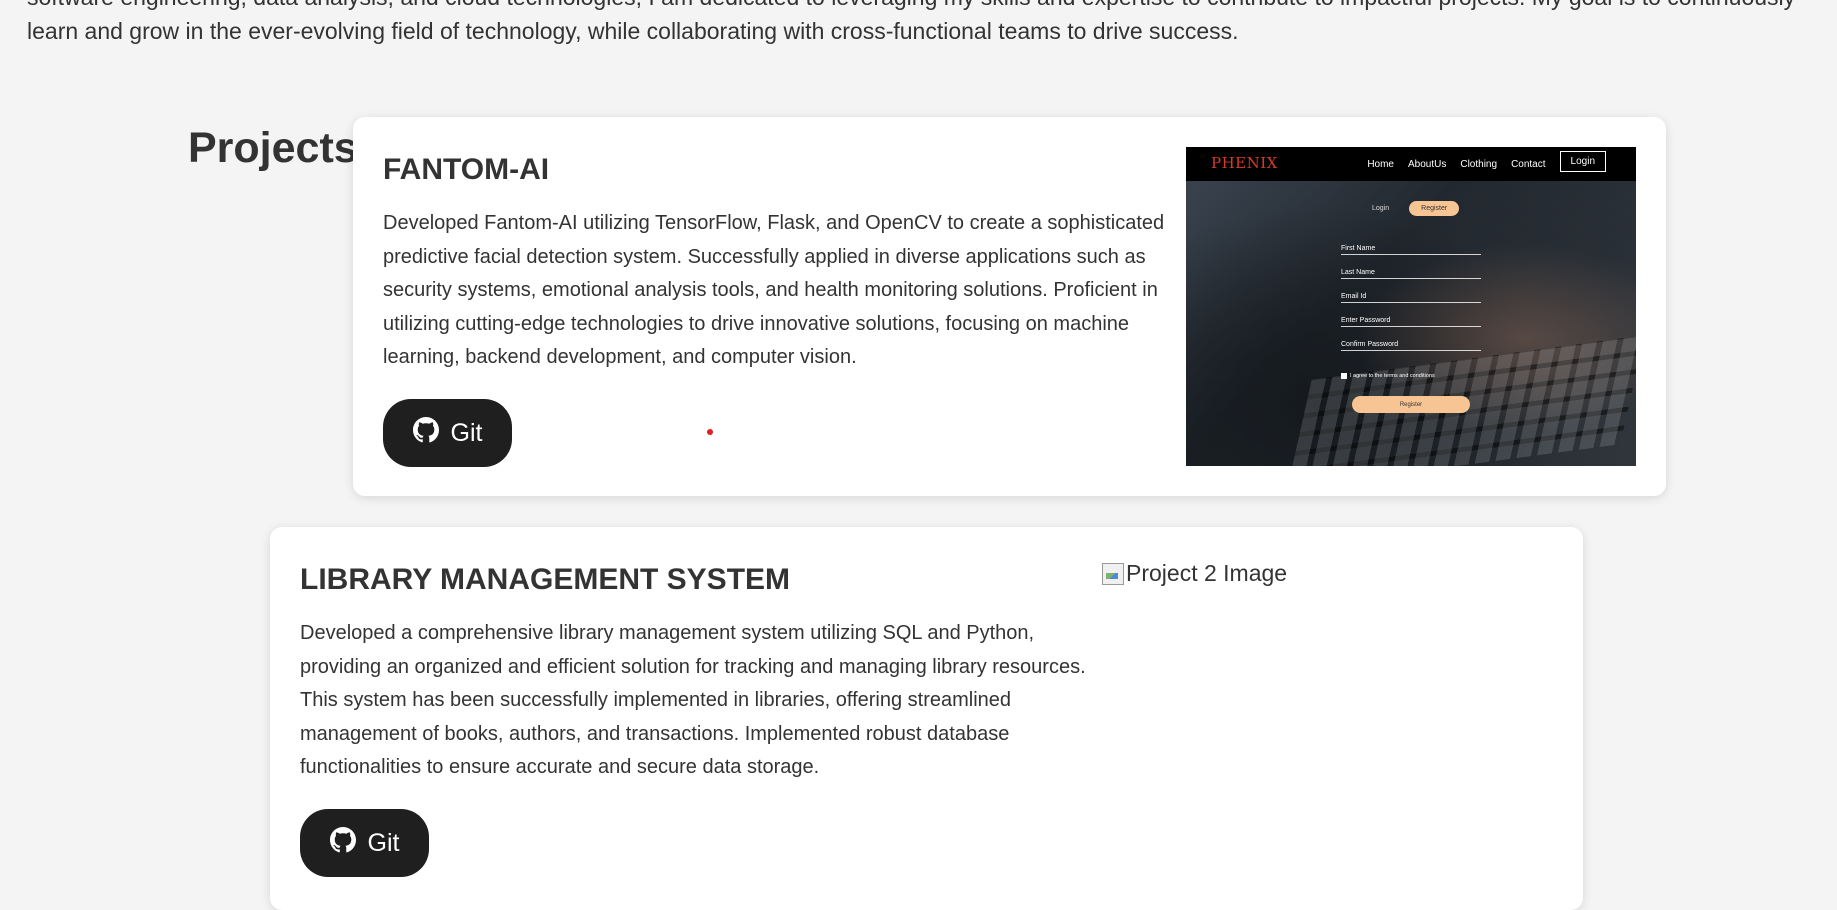  What do you see at coordinates (1411, 274) in the screenshot?
I see `screenshot-field-last-name: Last Name` at bounding box center [1411, 274].